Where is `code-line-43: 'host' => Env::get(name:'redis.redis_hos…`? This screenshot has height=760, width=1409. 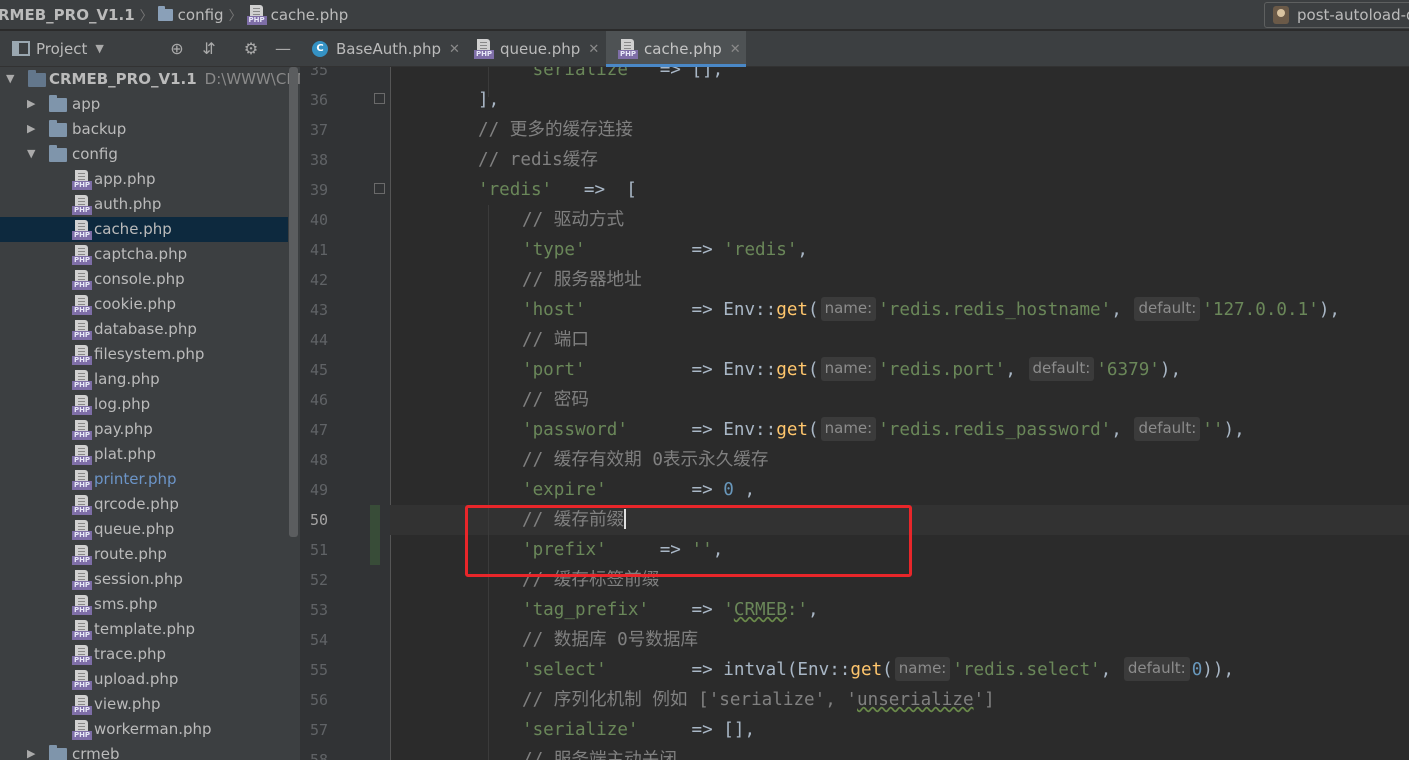 code-line-43: 'host' => Env::get(name:'redis.redis_hos… is located at coordinates (931, 310).